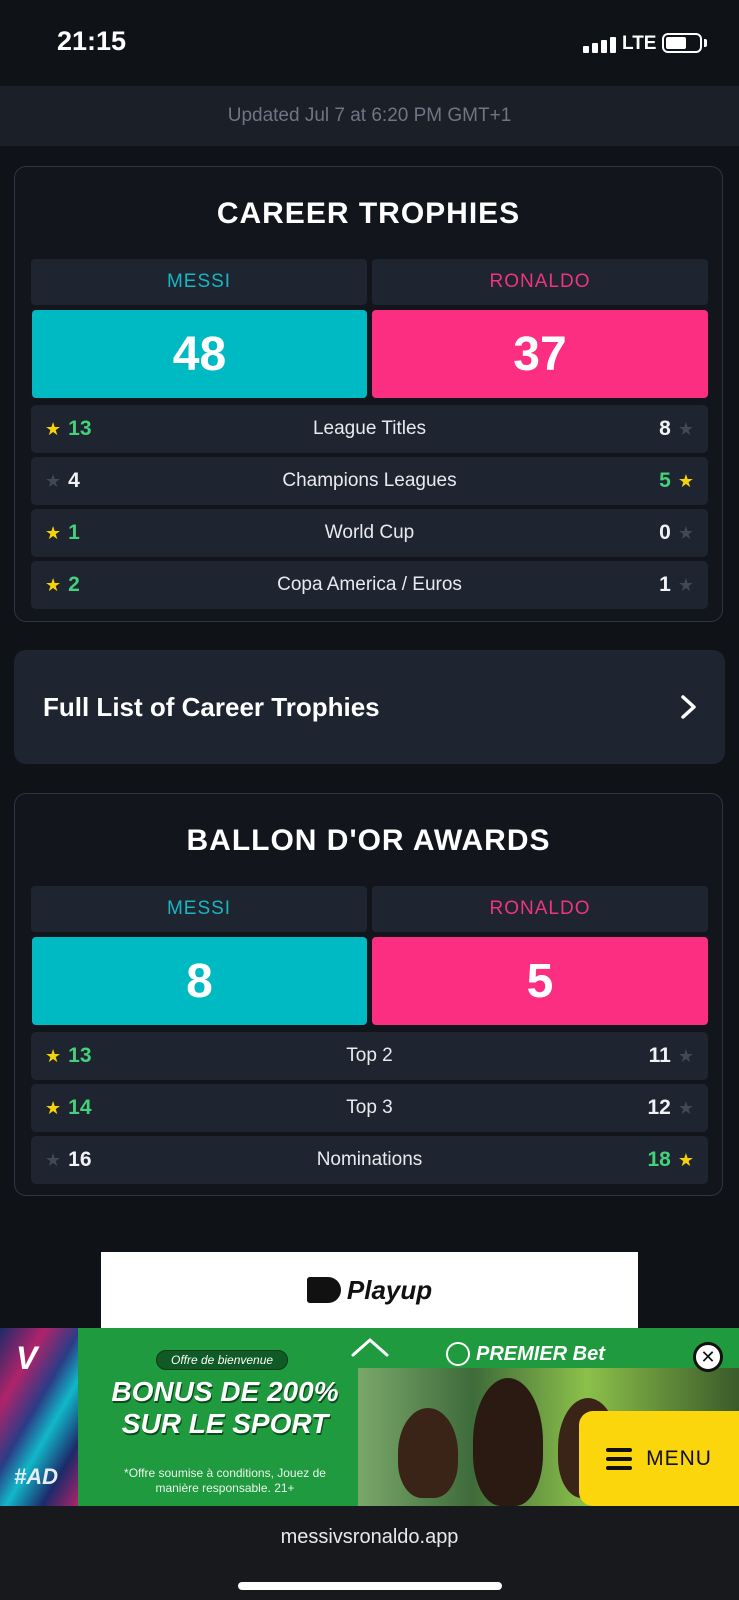 Image resolution: width=739 pixels, height=1600 pixels. I want to click on stat-label: League Titles, so click(369, 428).